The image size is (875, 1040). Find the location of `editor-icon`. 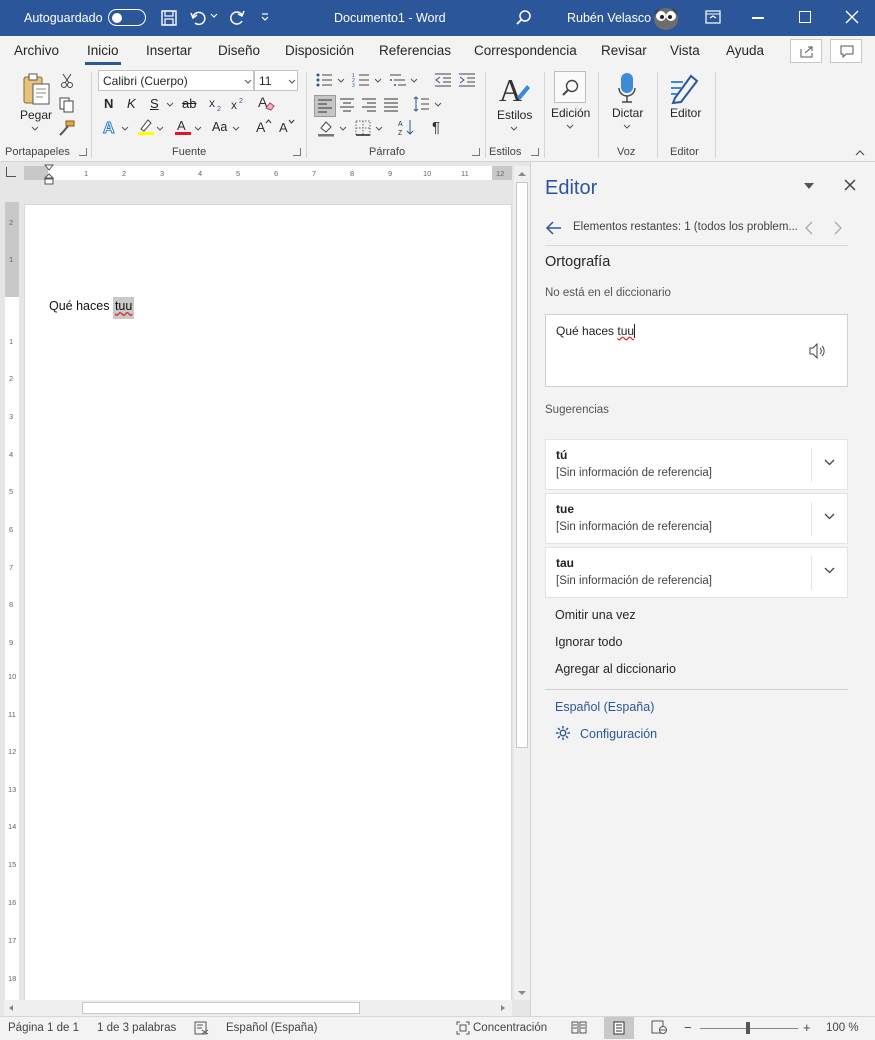

editor-icon is located at coordinates (685, 88).